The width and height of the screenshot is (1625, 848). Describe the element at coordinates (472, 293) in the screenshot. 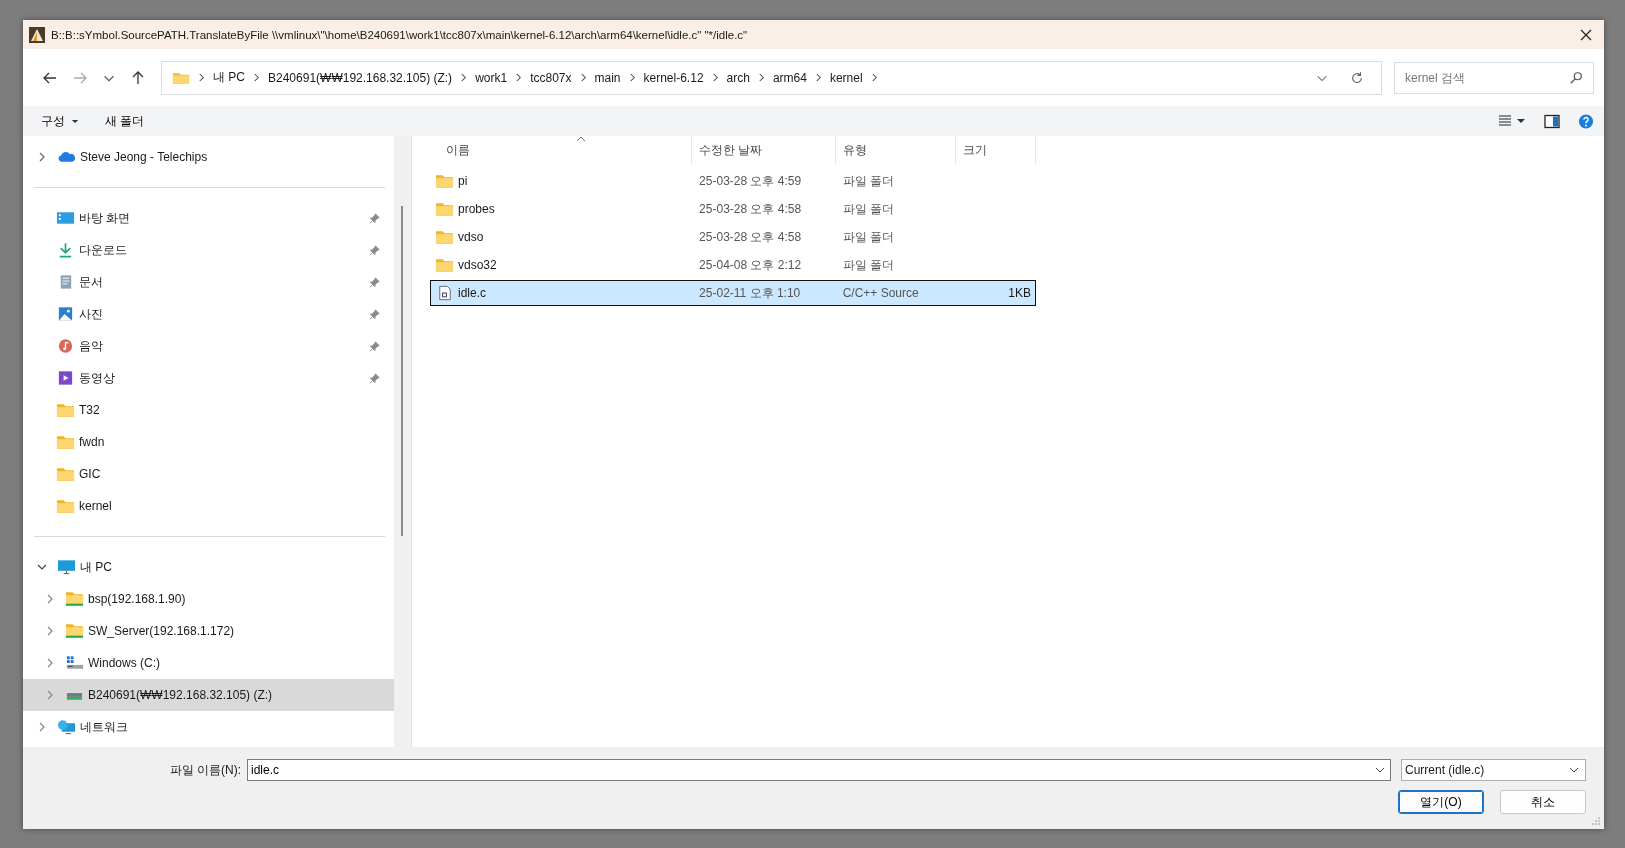

I see `file-name: idle.c` at that location.